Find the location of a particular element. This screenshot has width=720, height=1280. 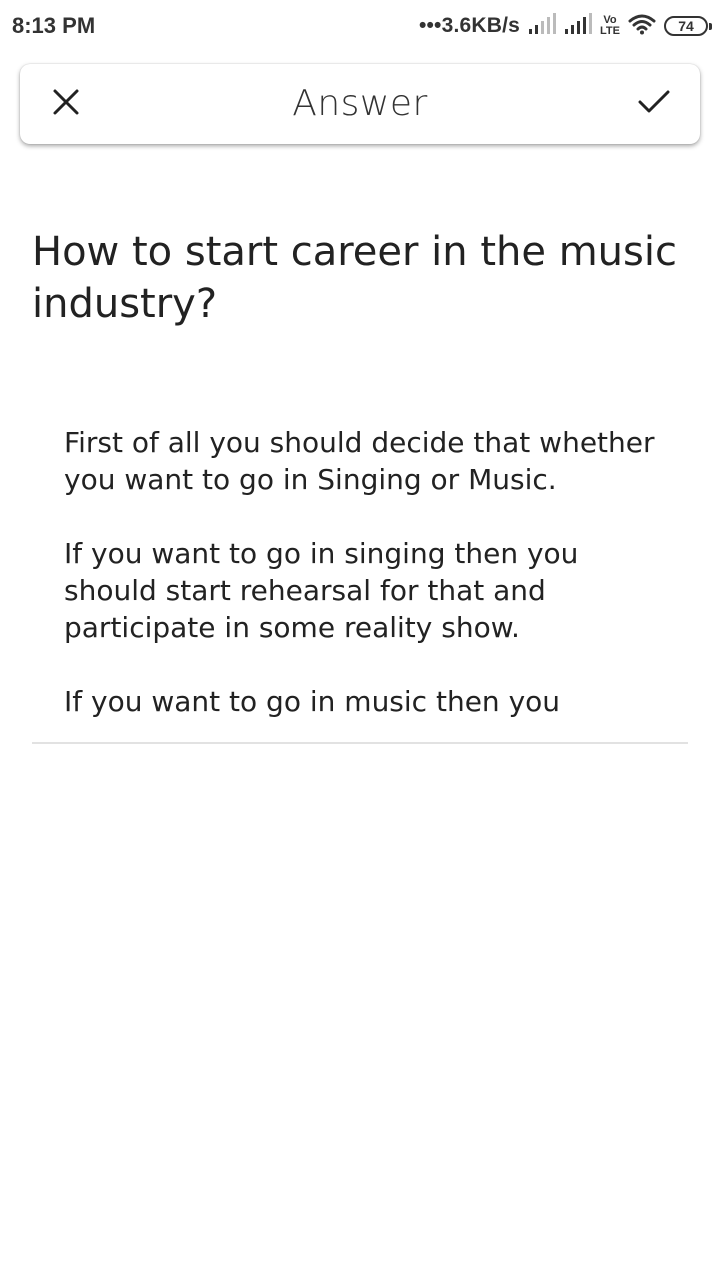

answer-toolbar: Answer is located at coordinates (360, 104).